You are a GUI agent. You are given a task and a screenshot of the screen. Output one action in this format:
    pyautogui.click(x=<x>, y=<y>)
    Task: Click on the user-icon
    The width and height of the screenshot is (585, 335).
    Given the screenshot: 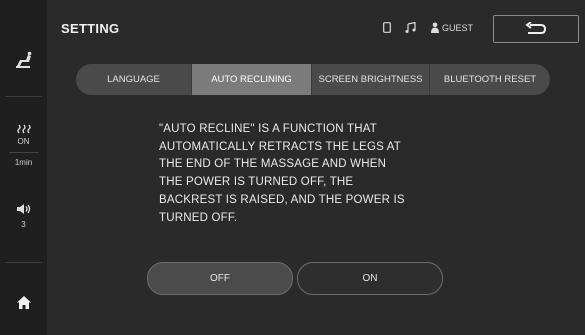 What is the action you would take?
    pyautogui.click(x=435, y=27)
    